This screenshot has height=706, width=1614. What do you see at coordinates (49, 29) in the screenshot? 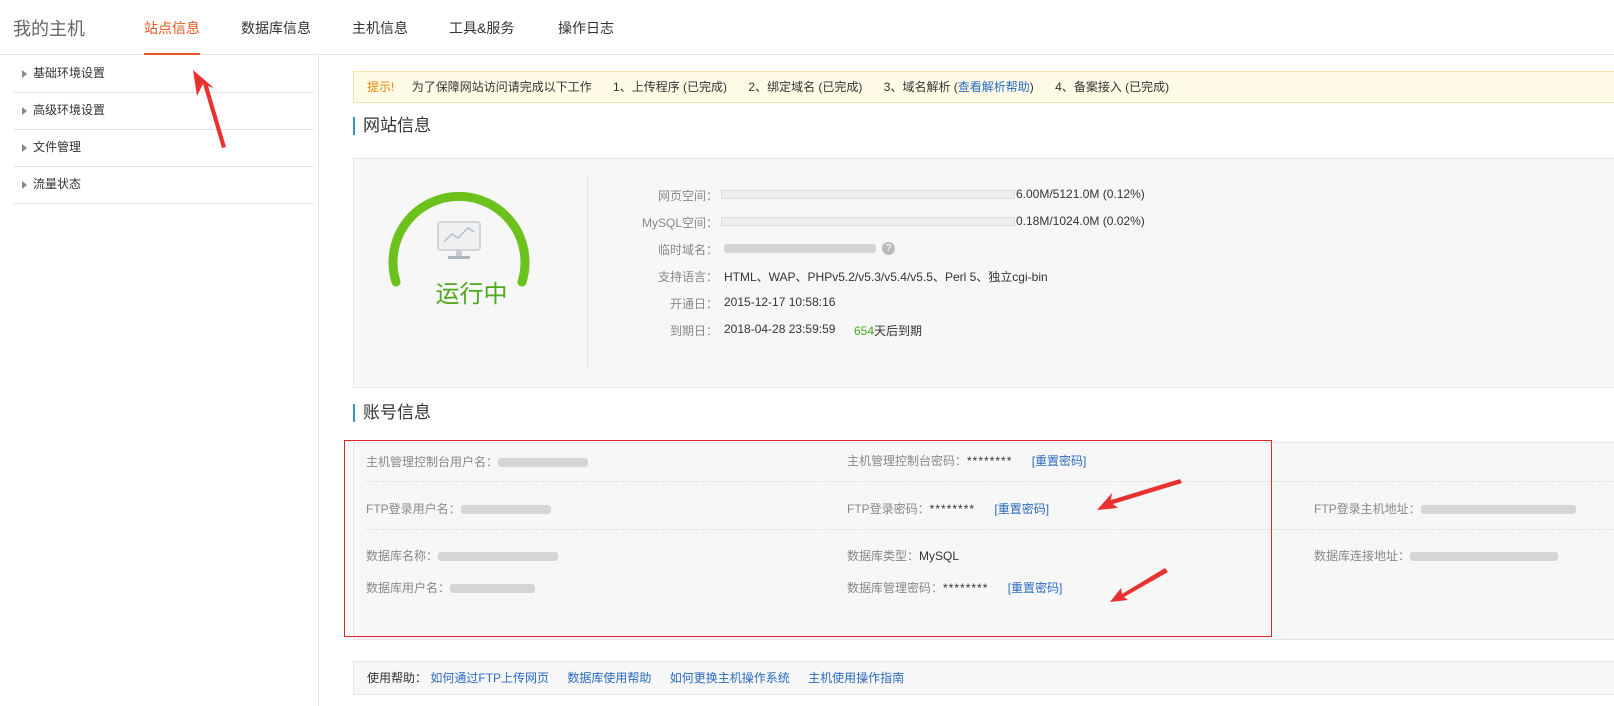
I see `brand-title: 我的主机` at bounding box center [49, 29].